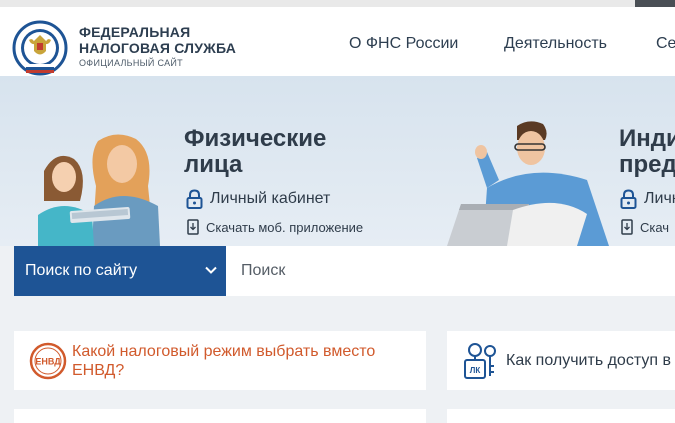 The height and width of the screenshot is (423, 675). What do you see at coordinates (81, 270) in the screenshot?
I see `search-scope-label: Поиск по сайту` at bounding box center [81, 270].